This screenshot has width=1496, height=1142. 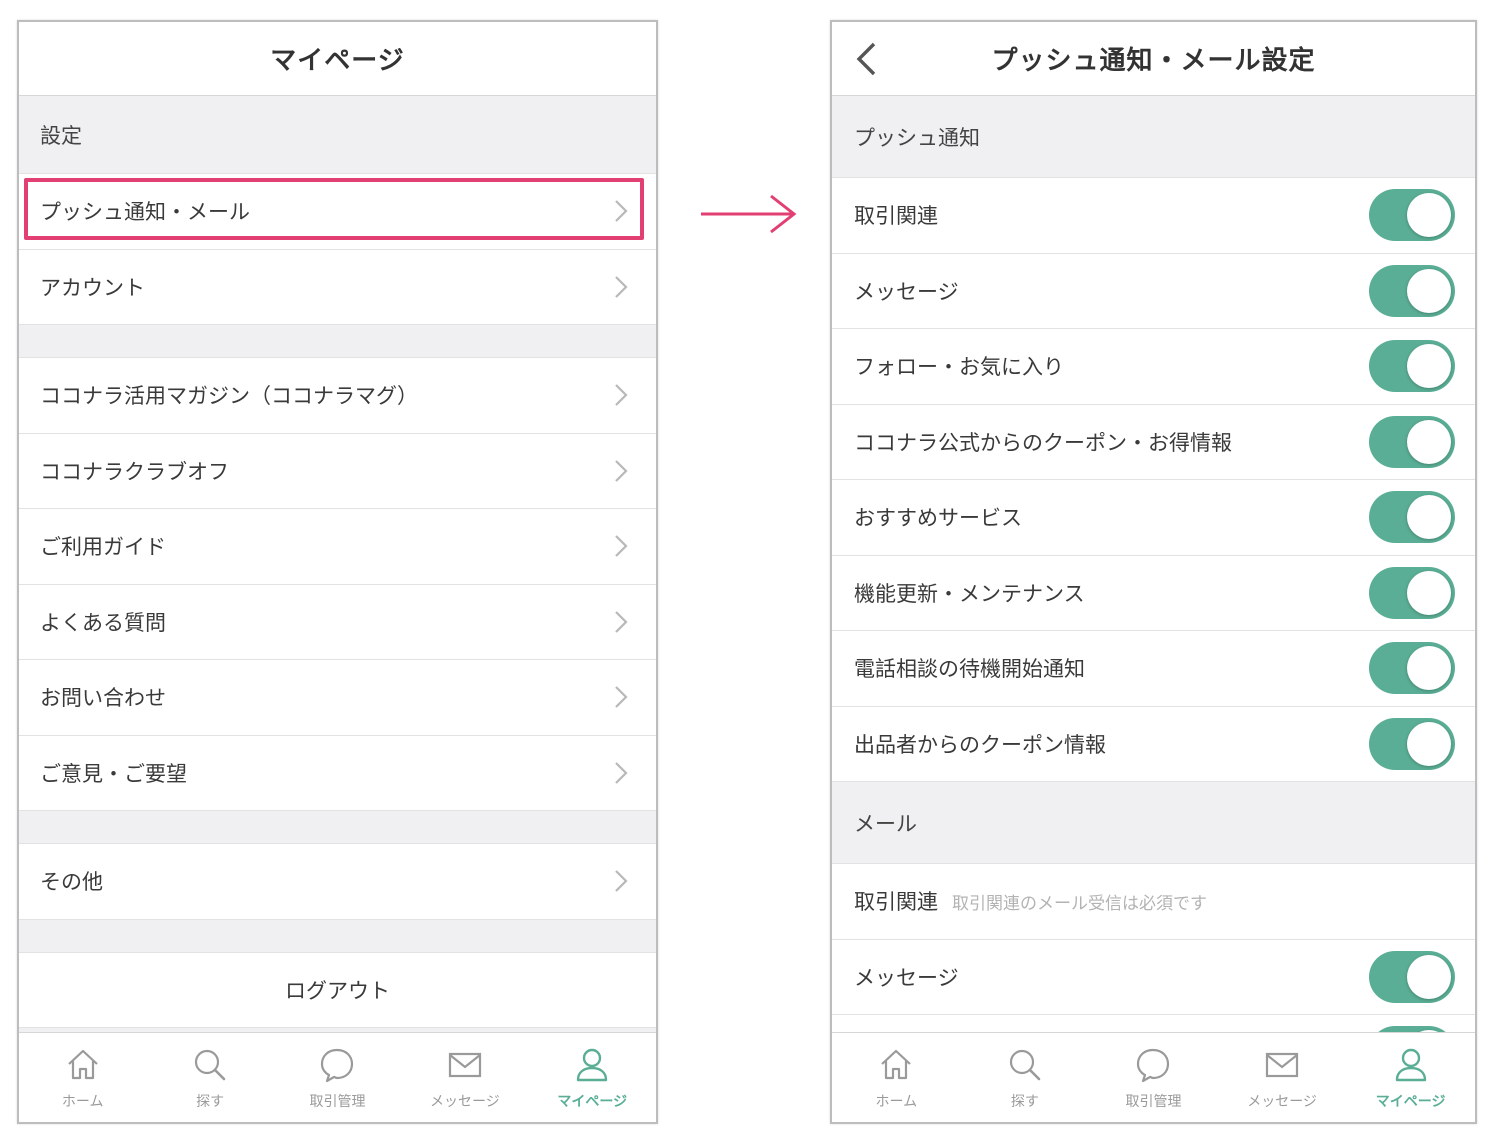 I want to click on menu-item-account: アカウント, so click(x=337, y=287).